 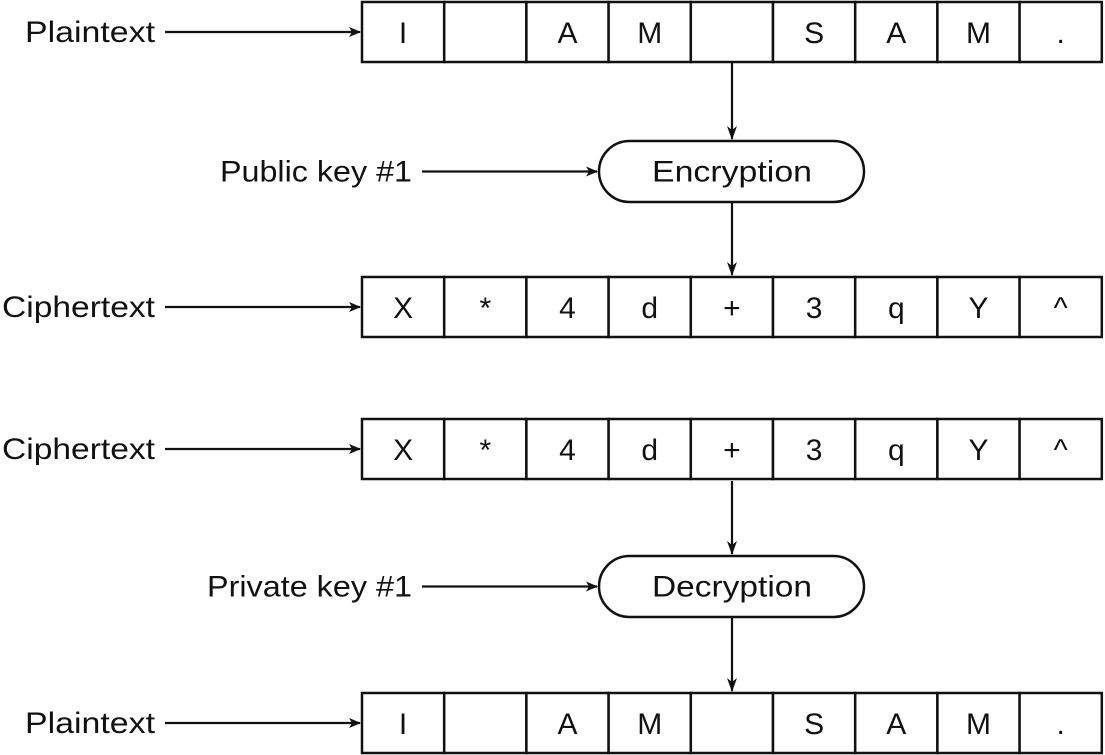 I want to click on key-label: Private key #1, so click(x=309, y=587).